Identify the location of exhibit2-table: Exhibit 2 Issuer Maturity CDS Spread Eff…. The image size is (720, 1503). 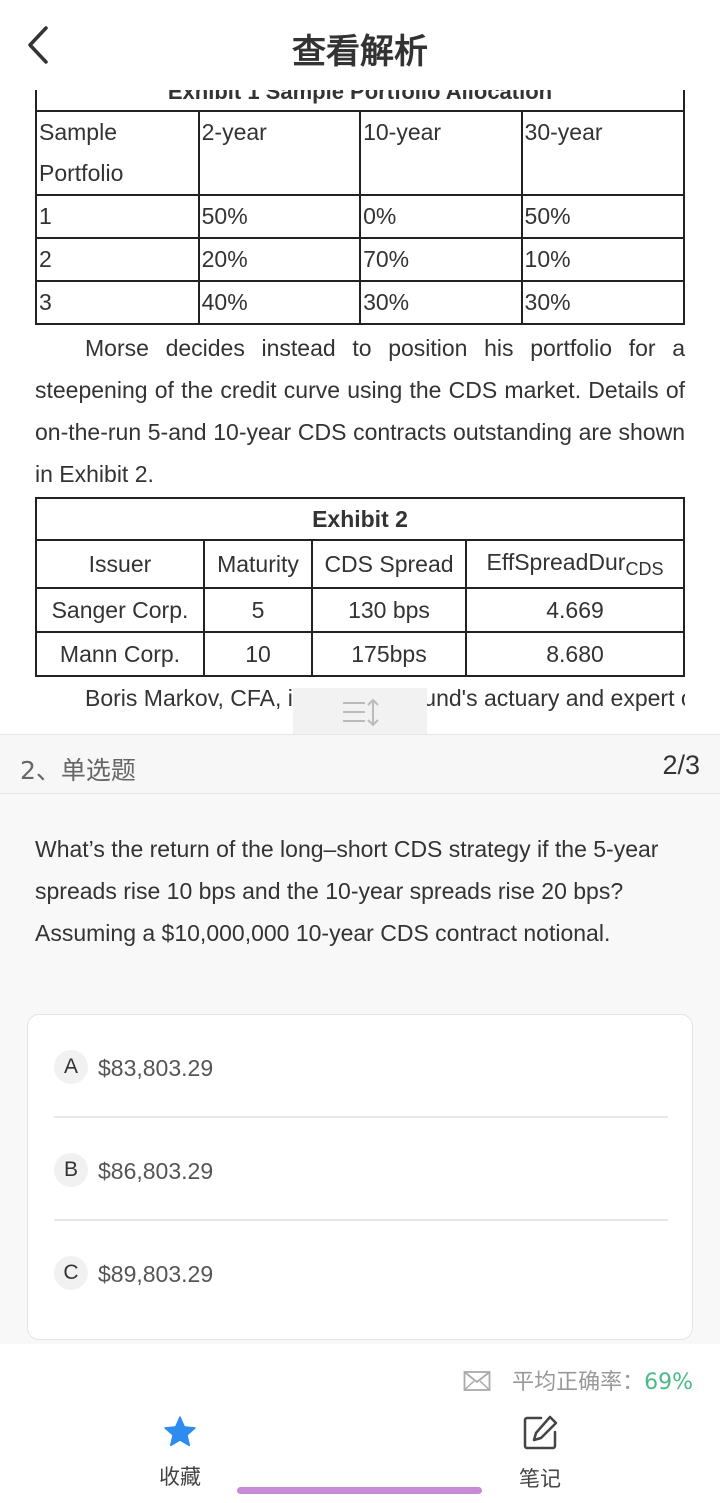
(360, 587).